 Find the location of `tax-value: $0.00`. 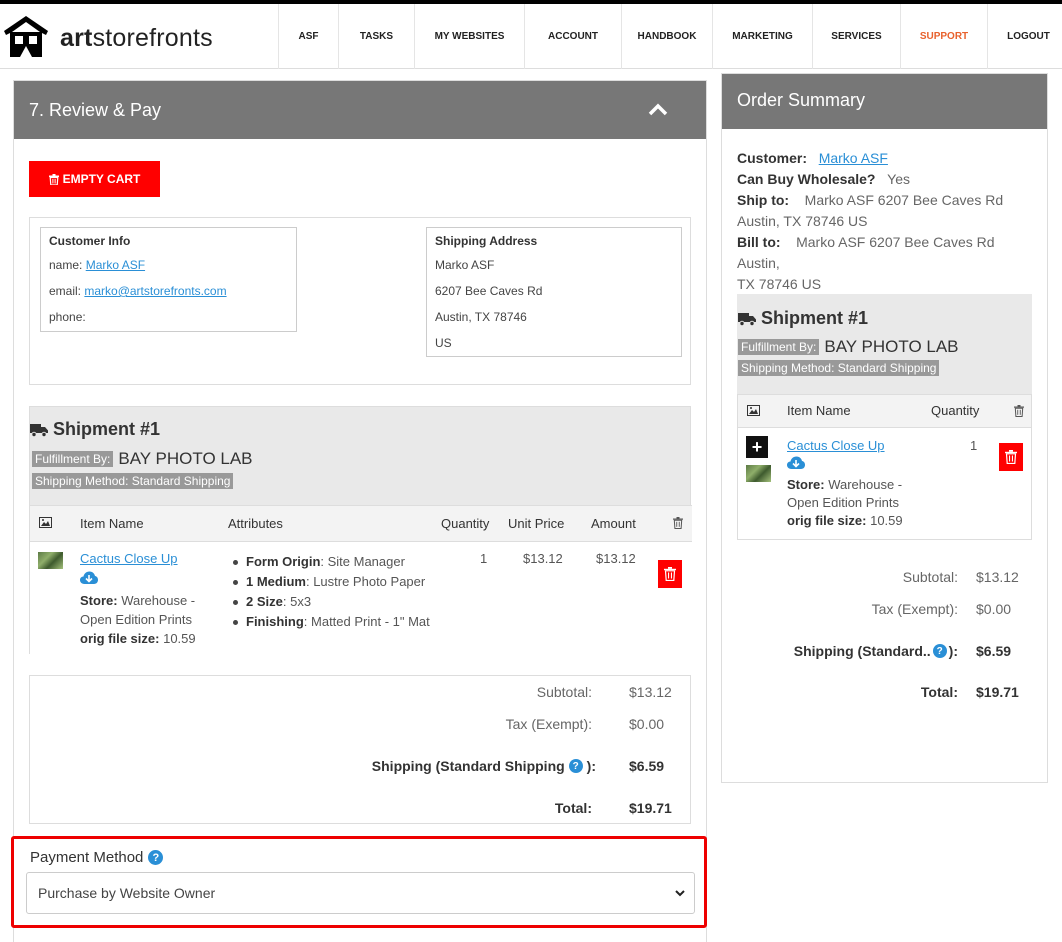

tax-value: $0.00 is located at coordinates (647, 724).